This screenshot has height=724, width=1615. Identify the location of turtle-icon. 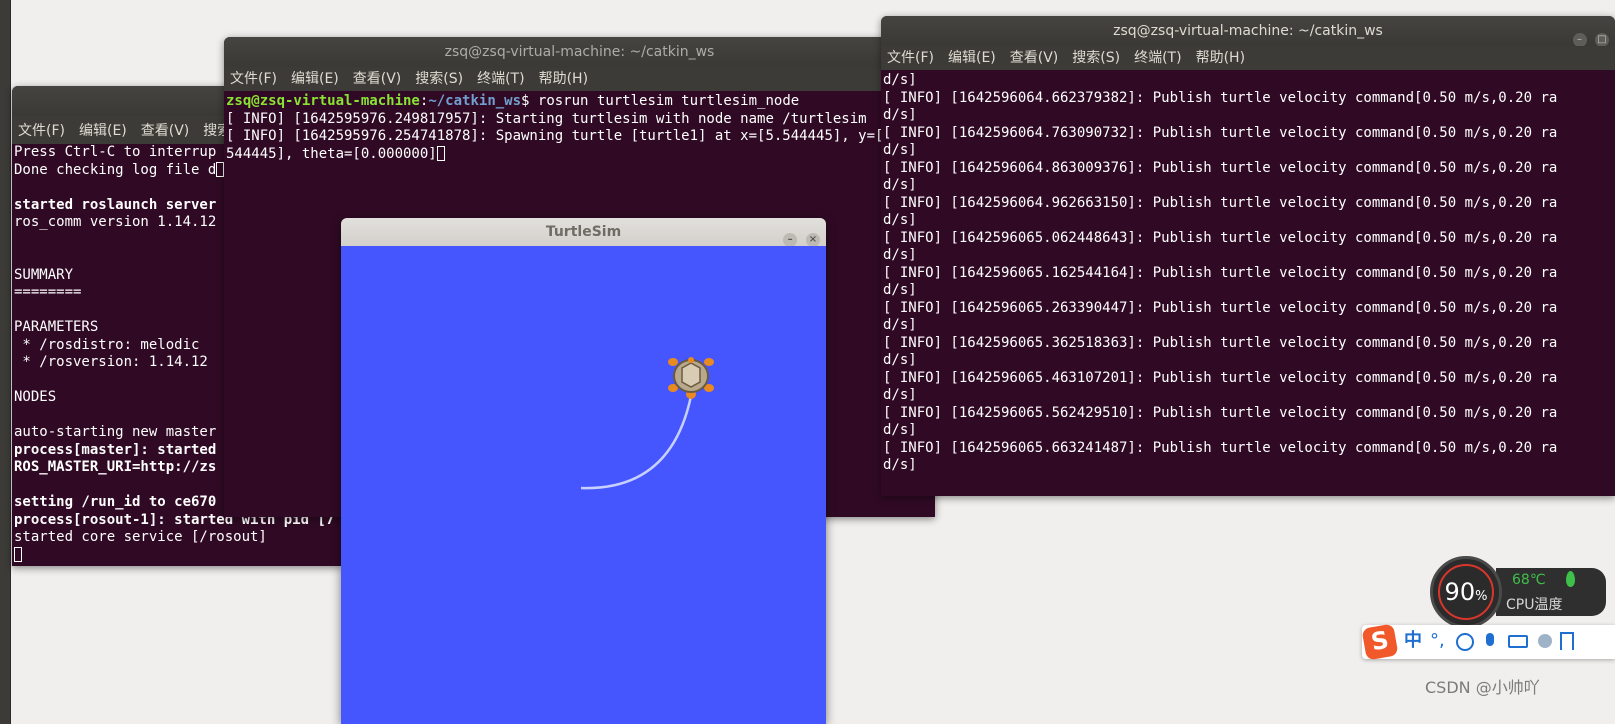
(691, 378).